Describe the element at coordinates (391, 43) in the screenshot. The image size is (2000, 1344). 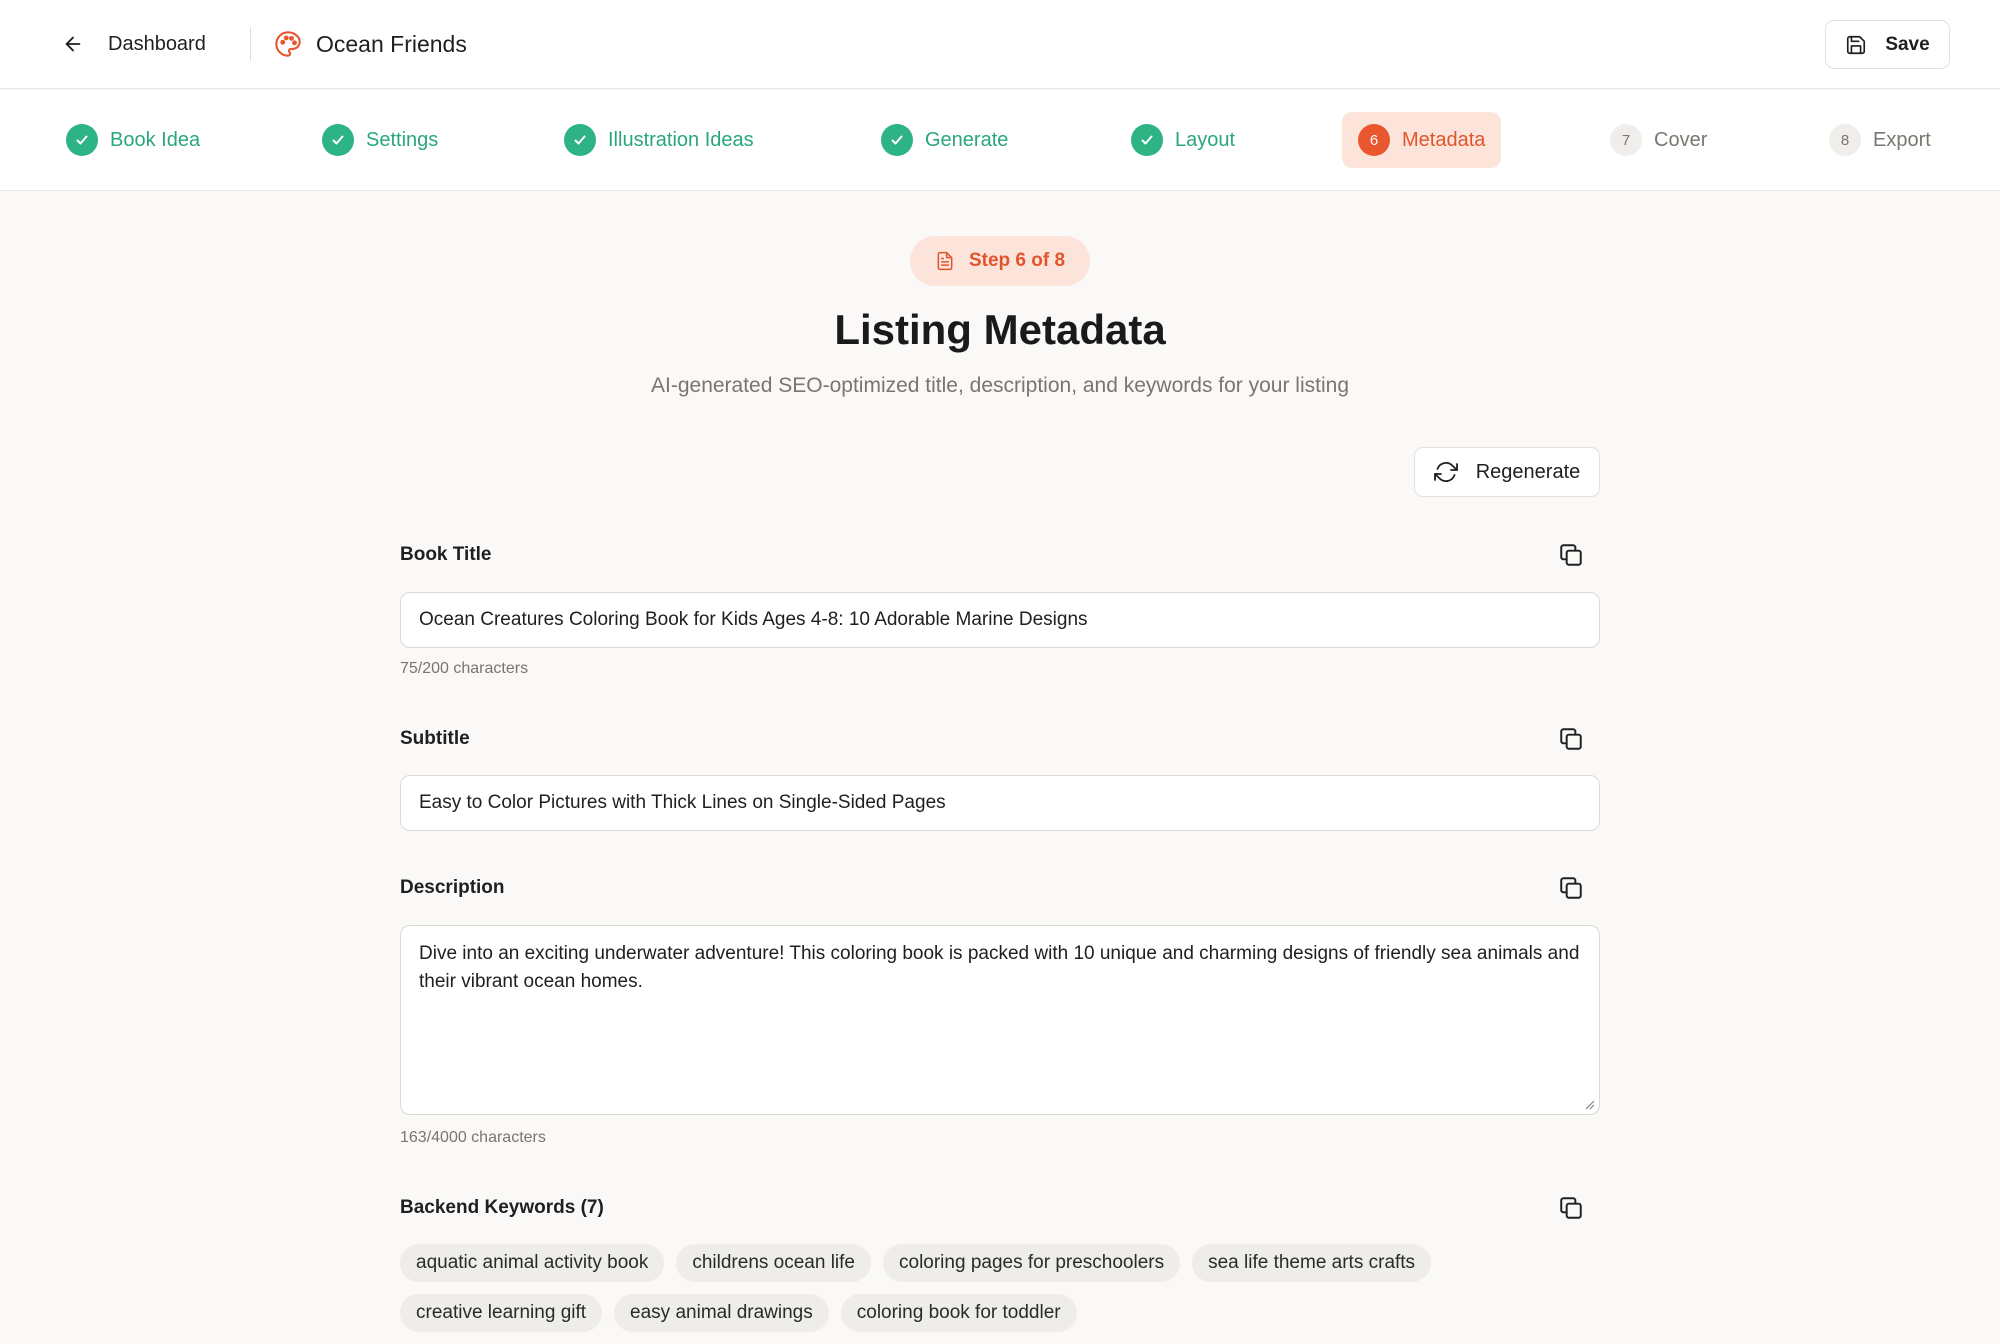
I see `project-title: Ocean Friends` at that location.